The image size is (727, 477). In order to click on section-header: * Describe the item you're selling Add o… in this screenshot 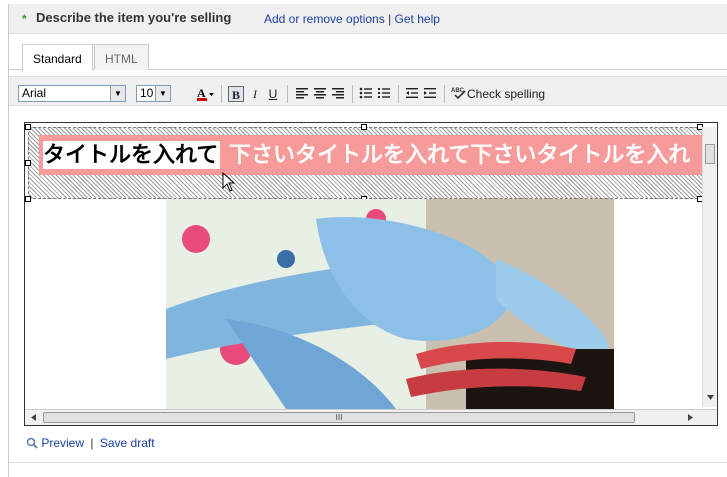, I will do `click(368, 19)`.